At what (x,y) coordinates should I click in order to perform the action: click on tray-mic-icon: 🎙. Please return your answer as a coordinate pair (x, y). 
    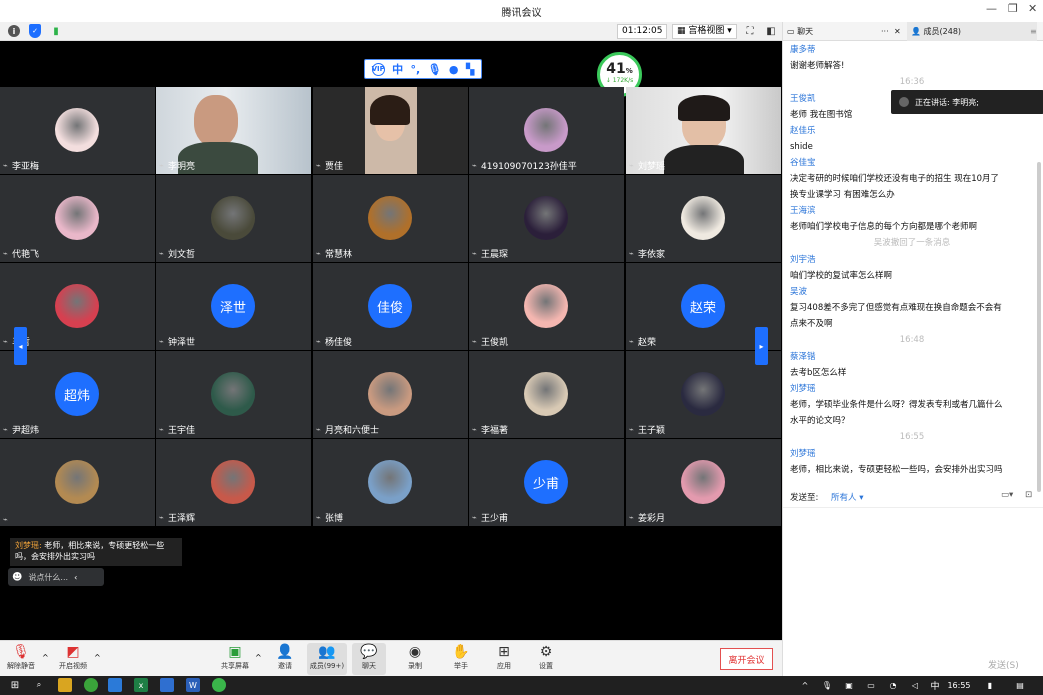
    Looking at the image, I should click on (827, 685).